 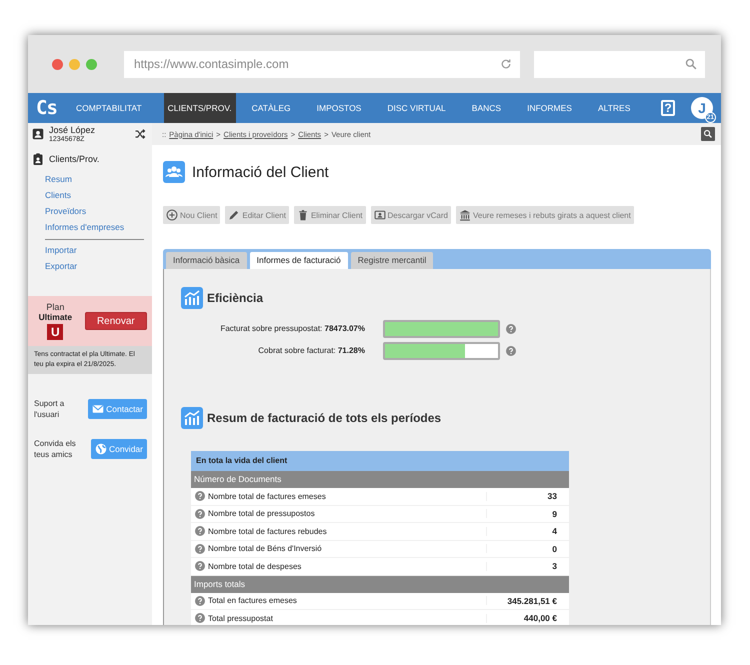 What do you see at coordinates (174, 172) in the screenshot?
I see `users-icon` at bounding box center [174, 172].